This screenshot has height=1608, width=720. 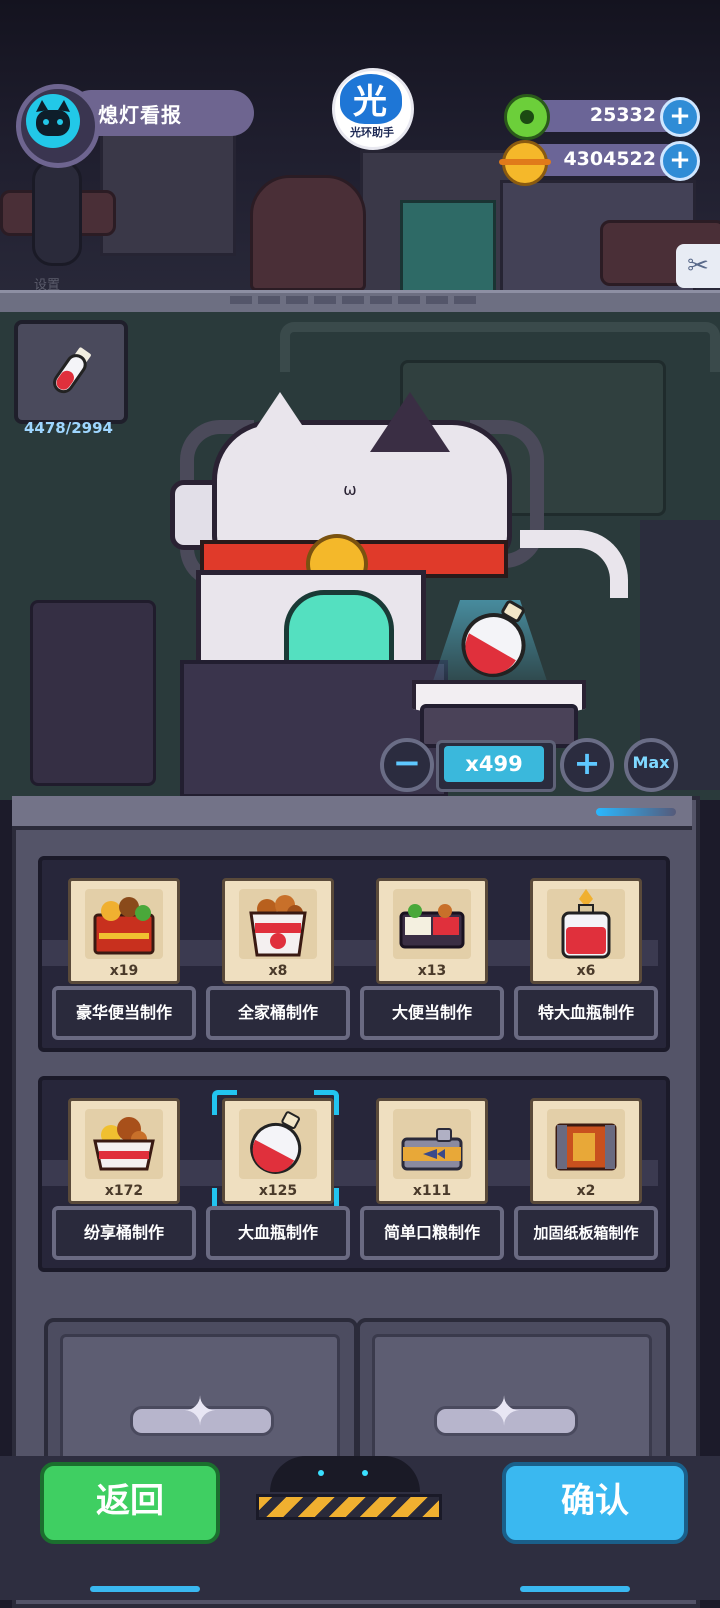 I want to click on recipe-craft-button: 简单口粮制作, so click(x=432, y=1233).